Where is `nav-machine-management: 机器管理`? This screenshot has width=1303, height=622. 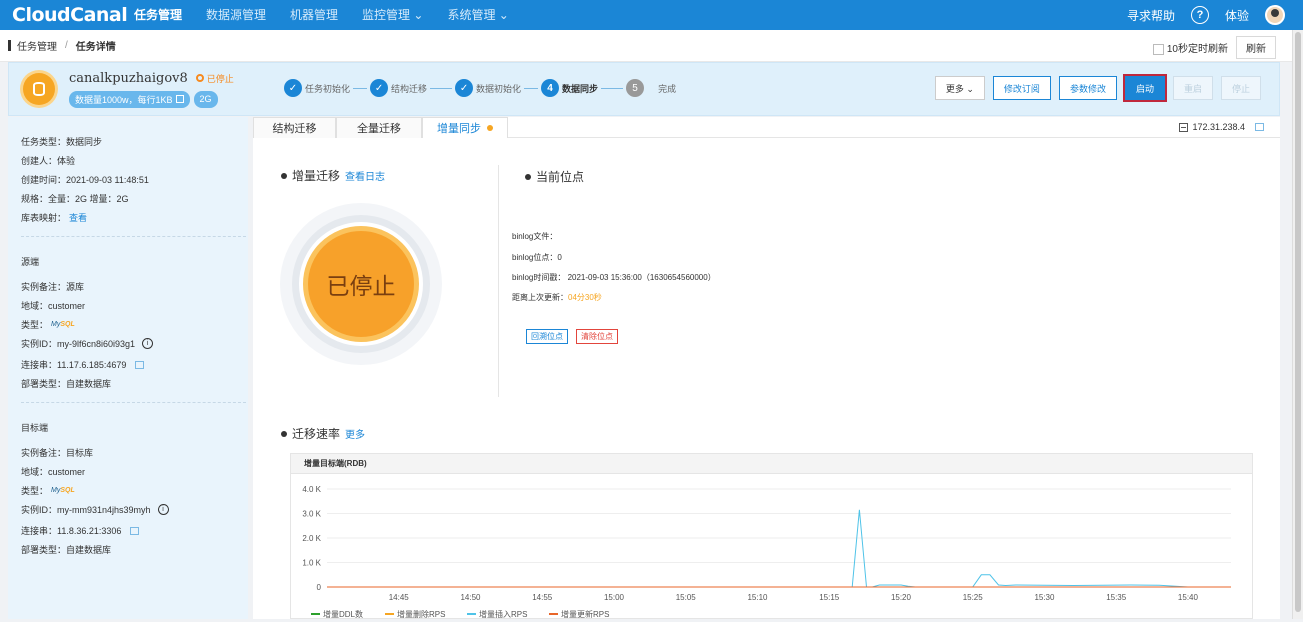
nav-machine-management: 机器管理 is located at coordinates (314, 15).